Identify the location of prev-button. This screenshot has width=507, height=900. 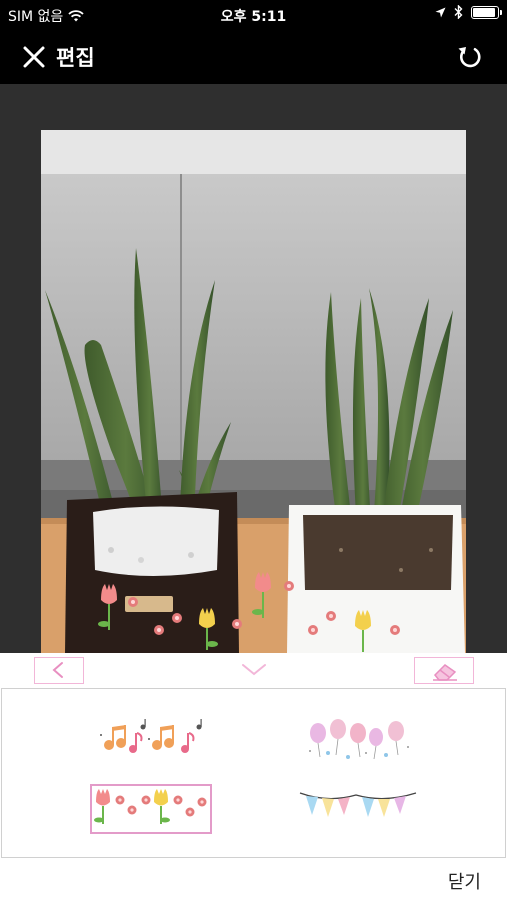
(59, 670).